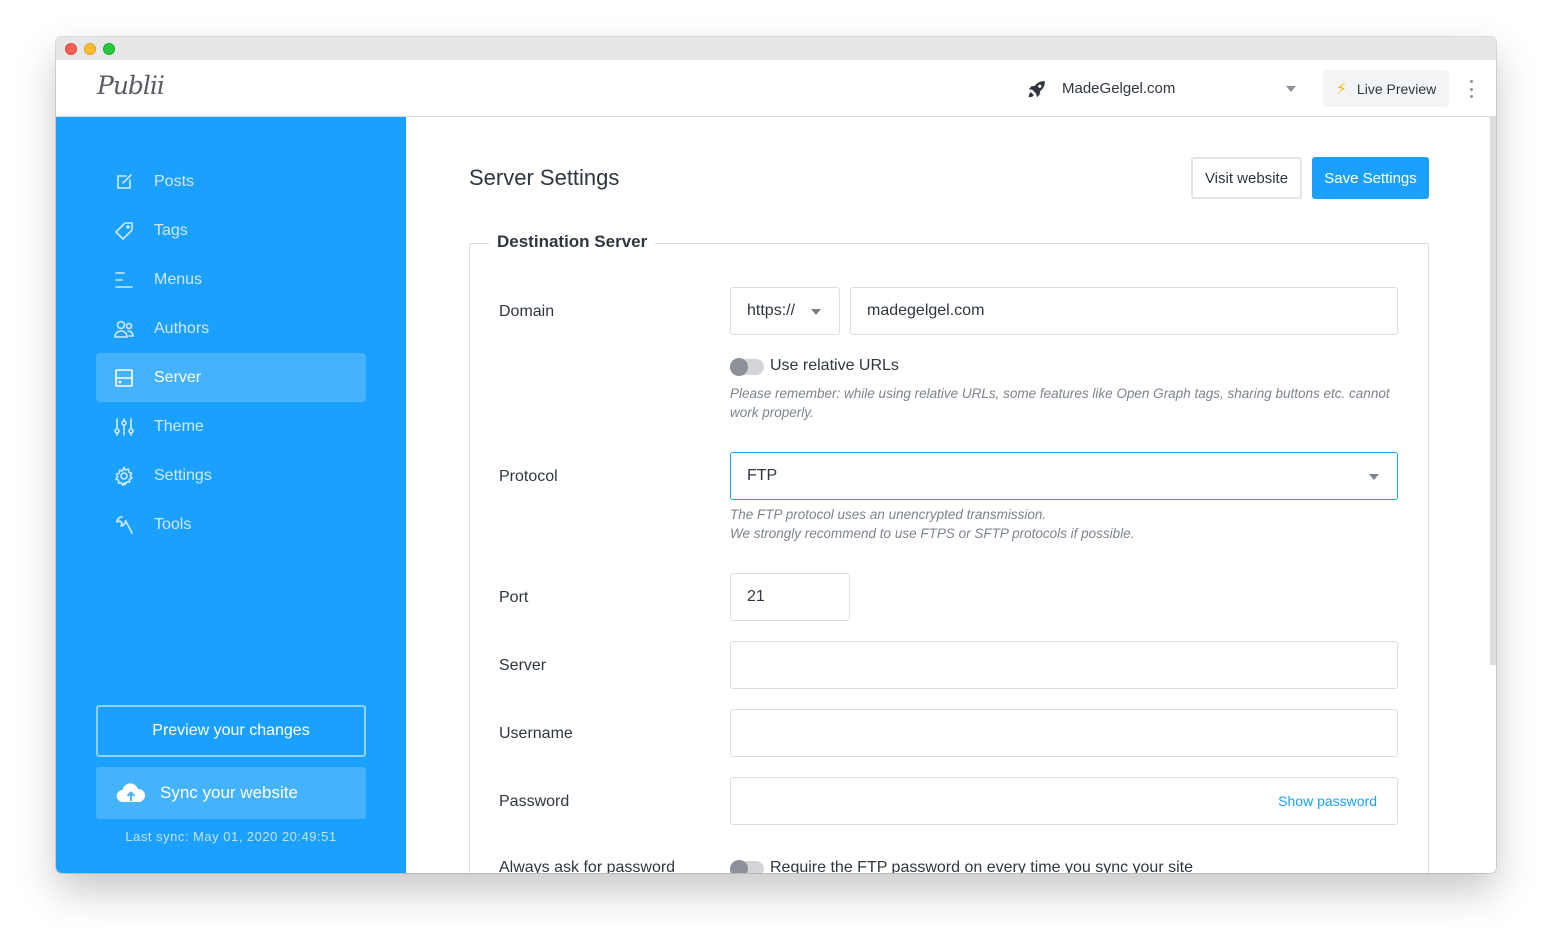  I want to click on always-ask-label: Always ask for password, so click(587, 866).